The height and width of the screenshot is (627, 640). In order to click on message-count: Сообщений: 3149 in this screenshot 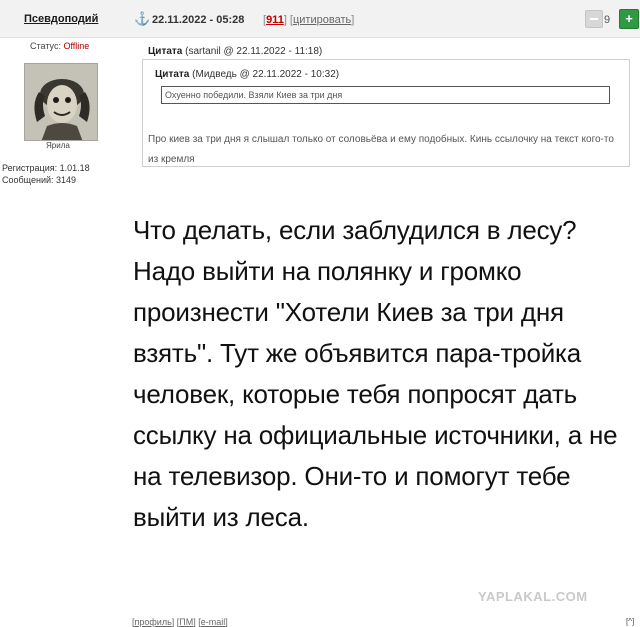, I will do `click(39, 180)`.